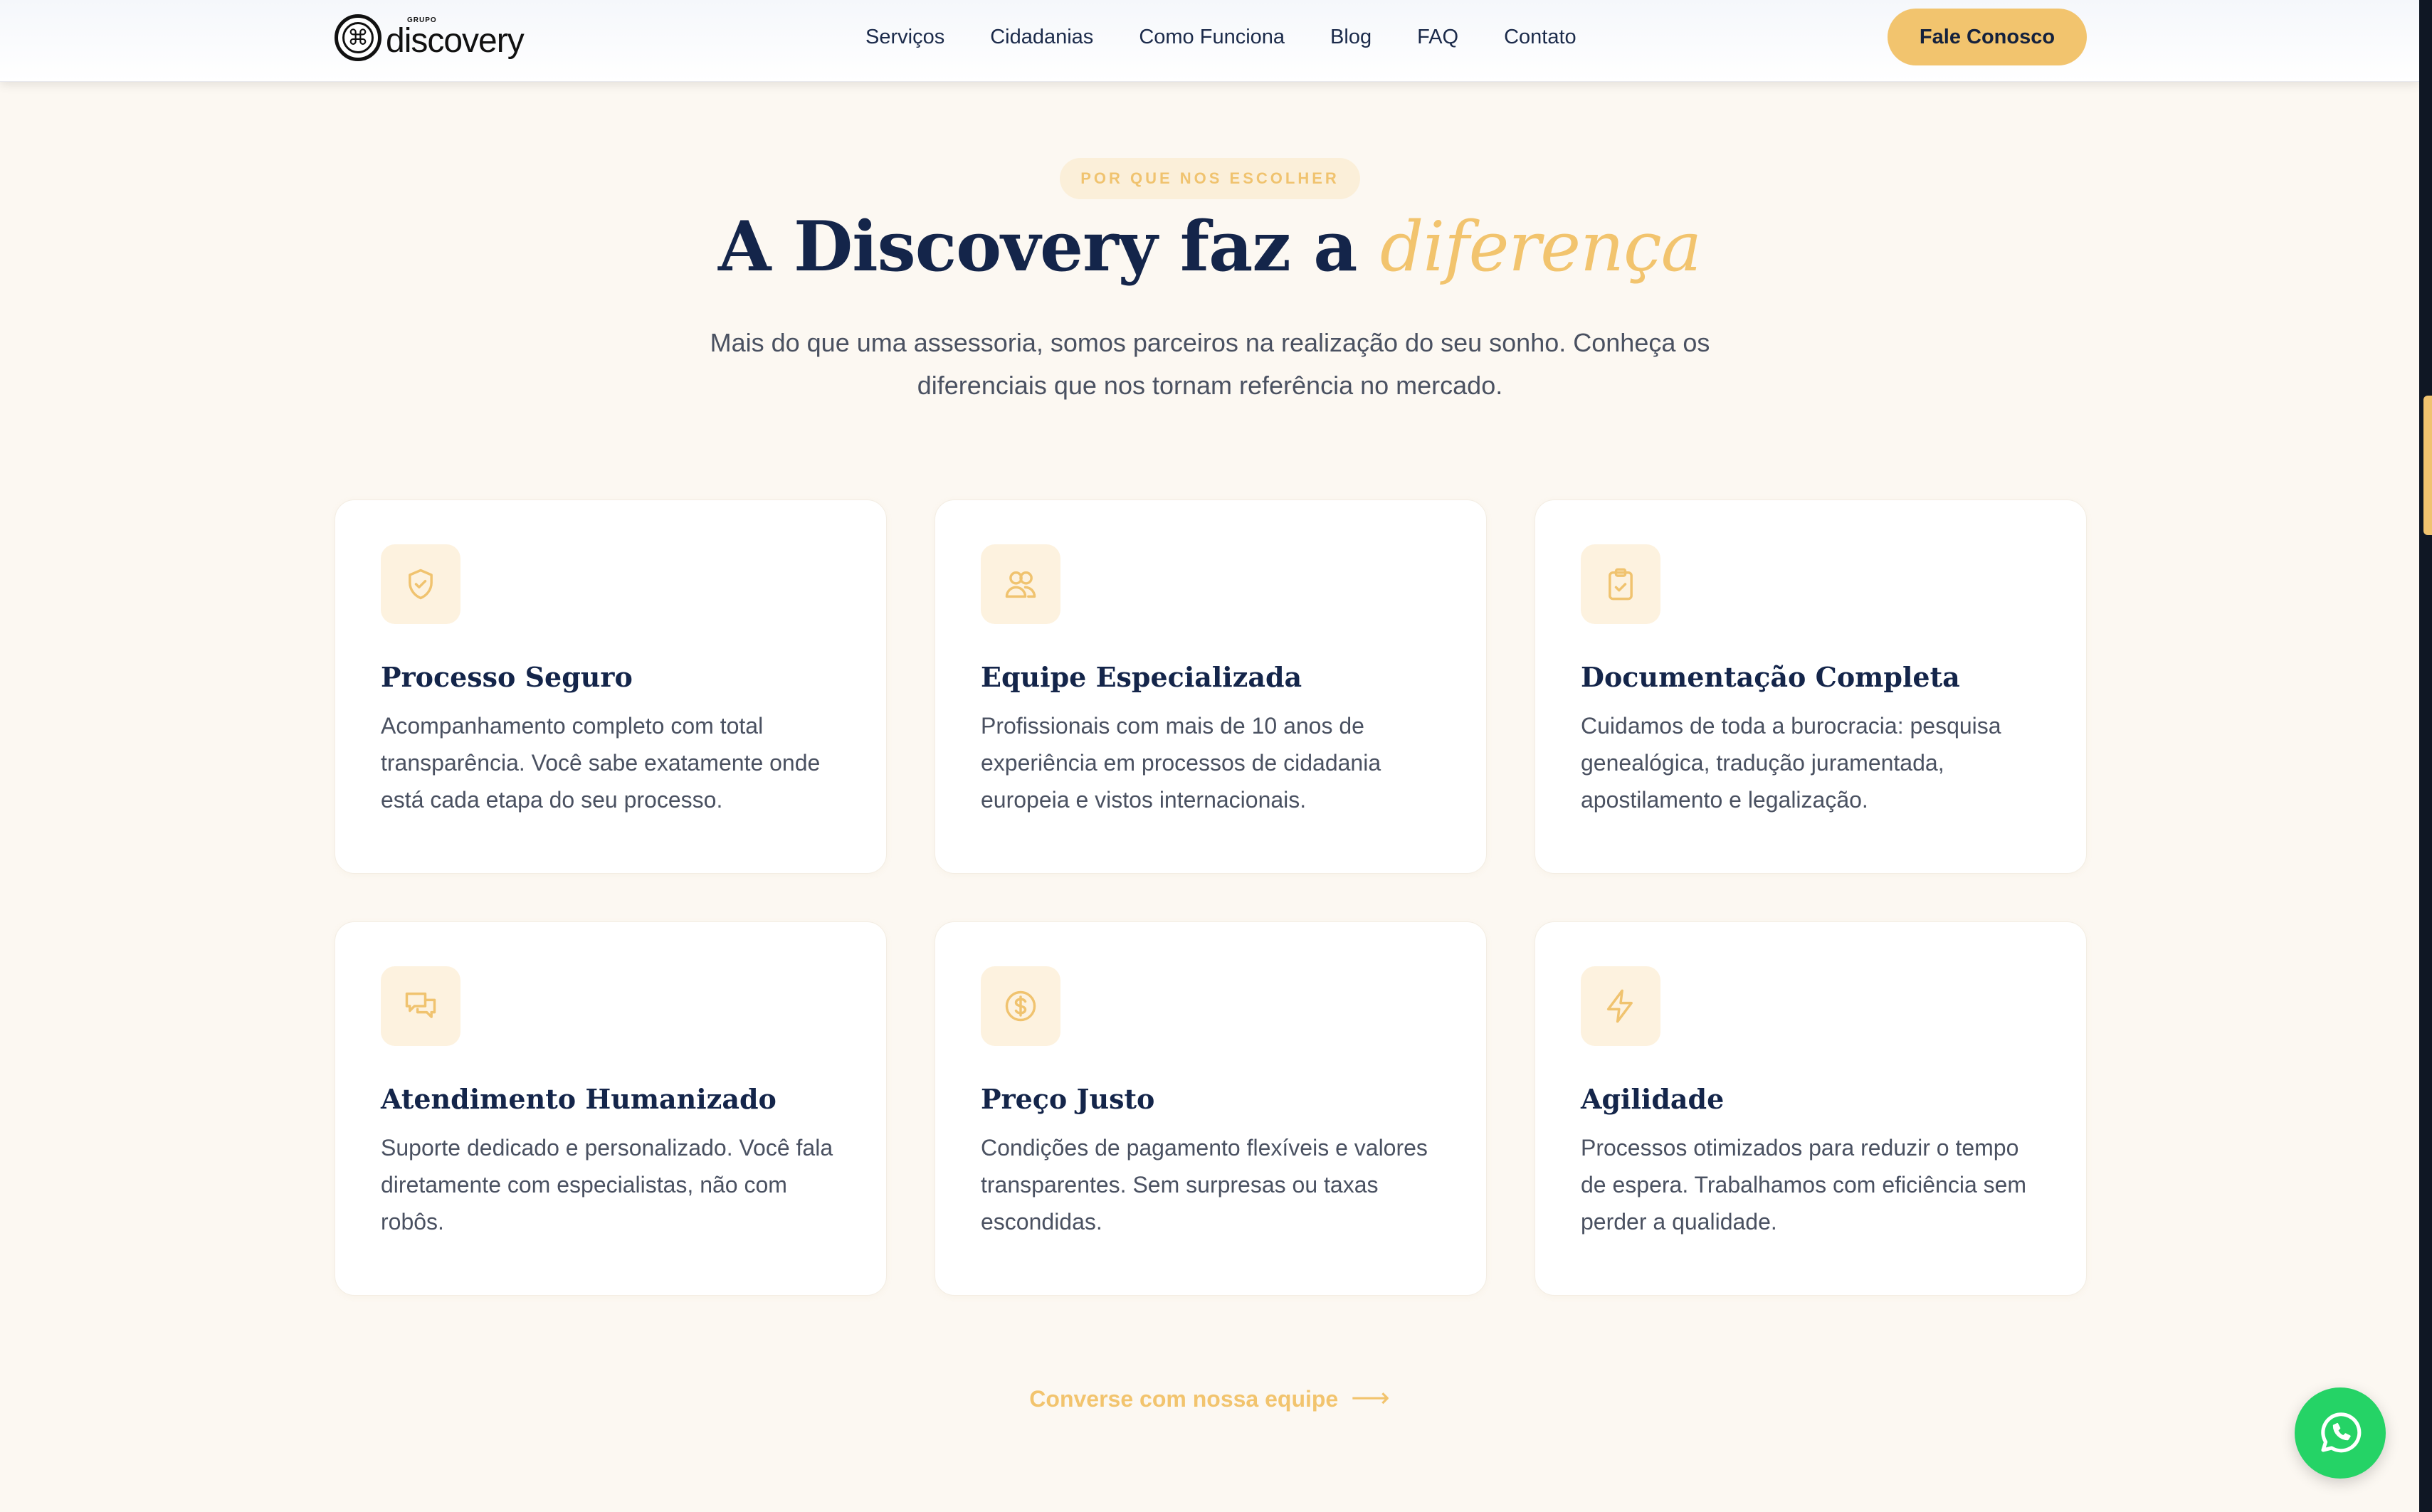 This screenshot has height=1512, width=2432. What do you see at coordinates (1770, 677) in the screenshot?
I see `feature-title: Documentação Completa` at bounding box center [1770, 677].